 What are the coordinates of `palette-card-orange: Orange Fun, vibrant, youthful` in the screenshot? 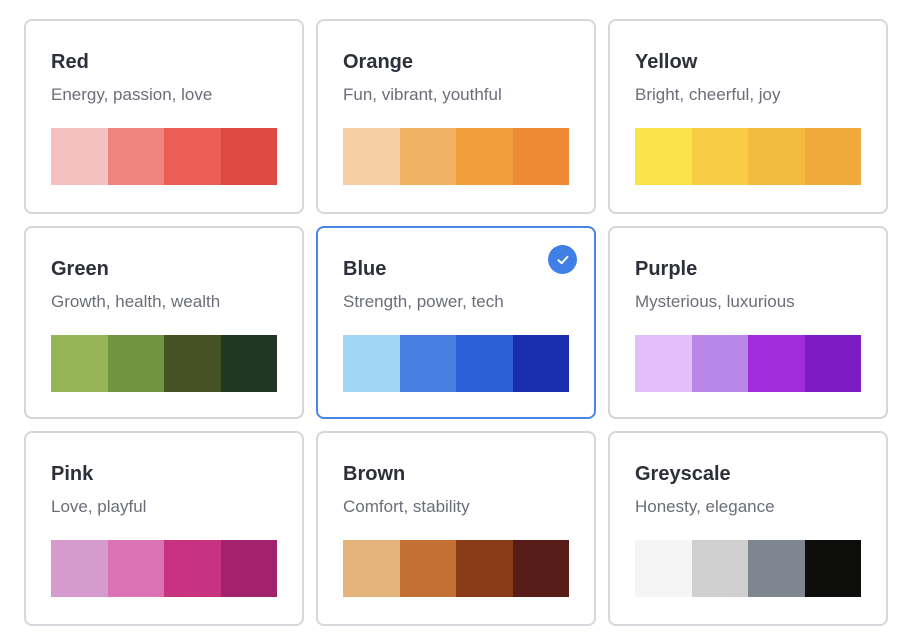 It's located at (456, 116).